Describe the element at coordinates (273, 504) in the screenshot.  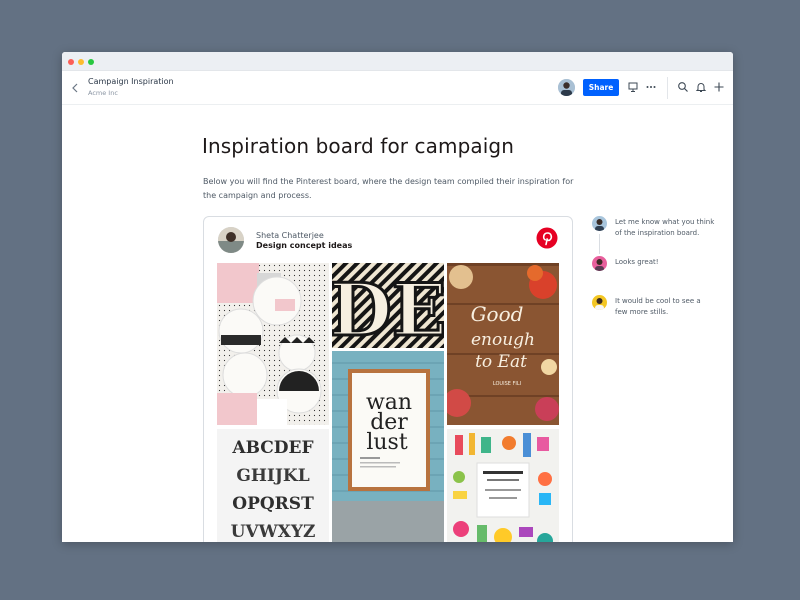
I see `alphabet-row-3: OPQRST` at that location.